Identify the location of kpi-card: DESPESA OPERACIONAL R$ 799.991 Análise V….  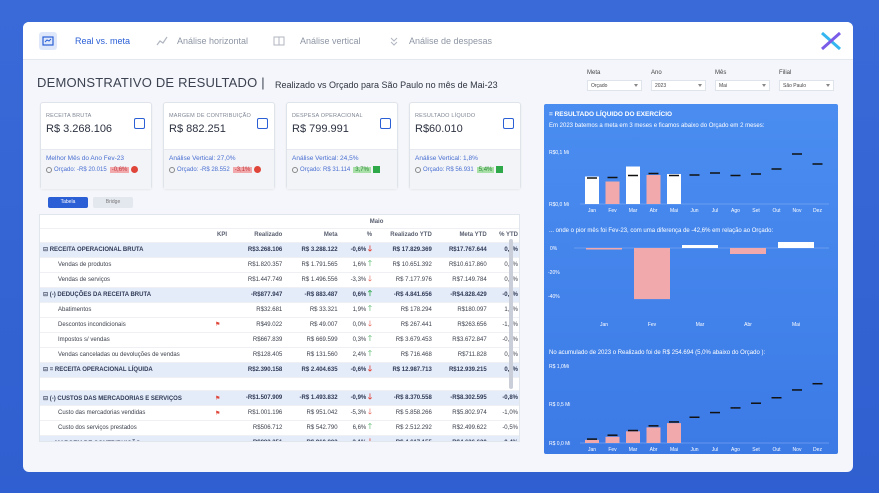
(342, 145).